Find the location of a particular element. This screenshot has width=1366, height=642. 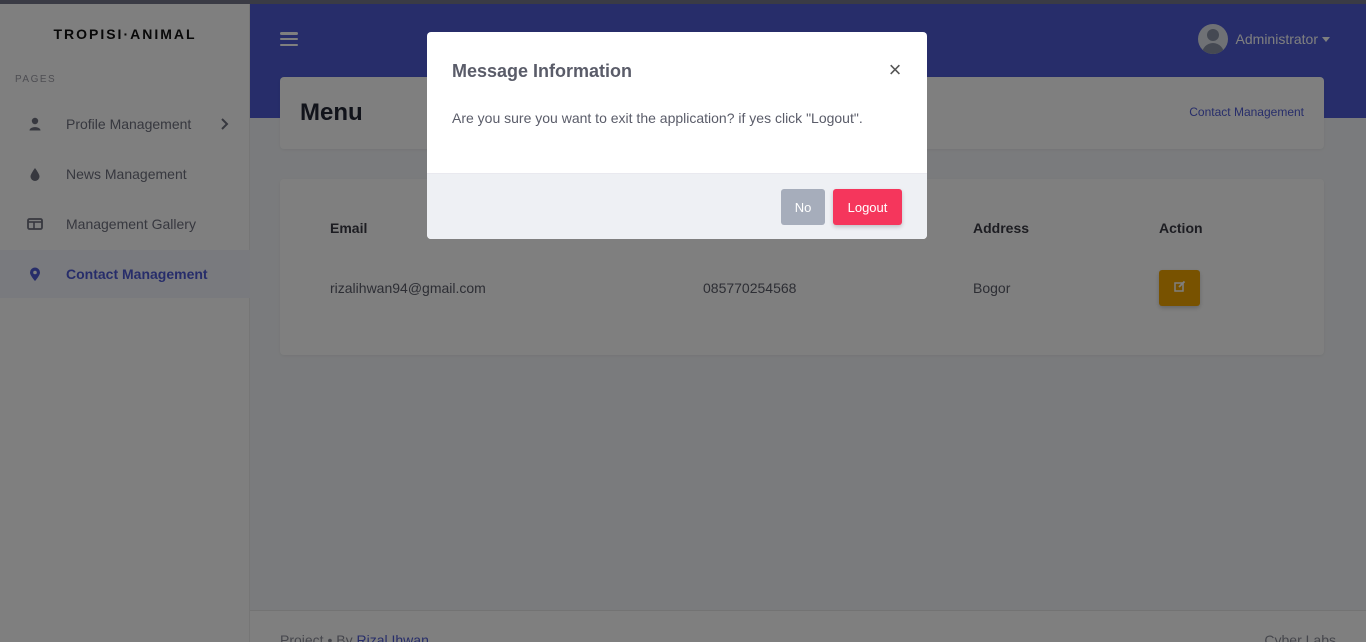

modal-footer: No Logout is located at coordinates (677, 206).